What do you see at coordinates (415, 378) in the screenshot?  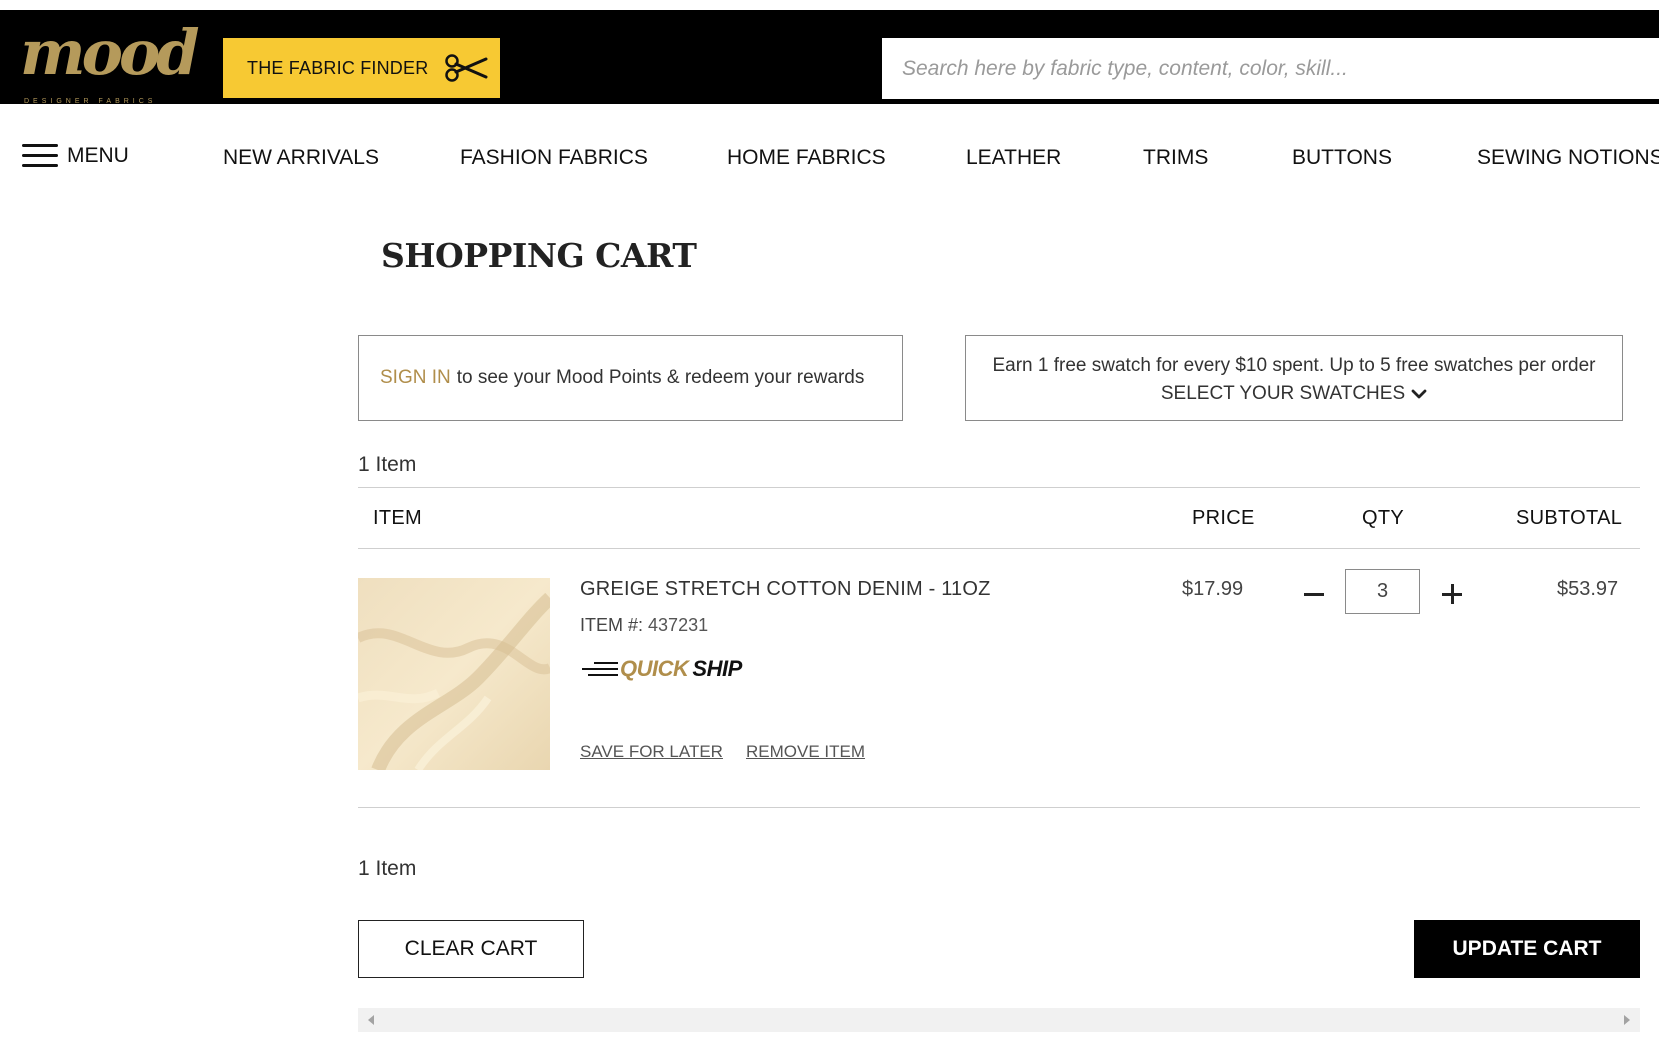 I see `sign-in-link: SIGN IN` at bounding box center [415, 378].